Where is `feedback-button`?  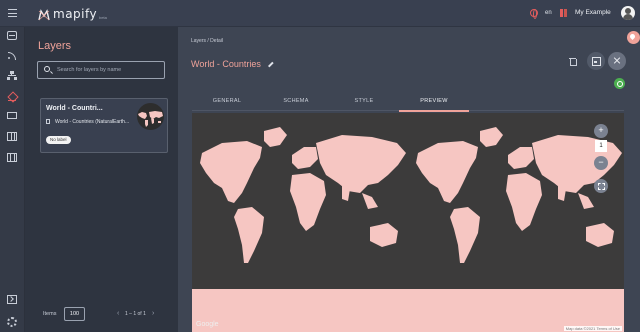
feedback-button is located at coordinates (633, 37).